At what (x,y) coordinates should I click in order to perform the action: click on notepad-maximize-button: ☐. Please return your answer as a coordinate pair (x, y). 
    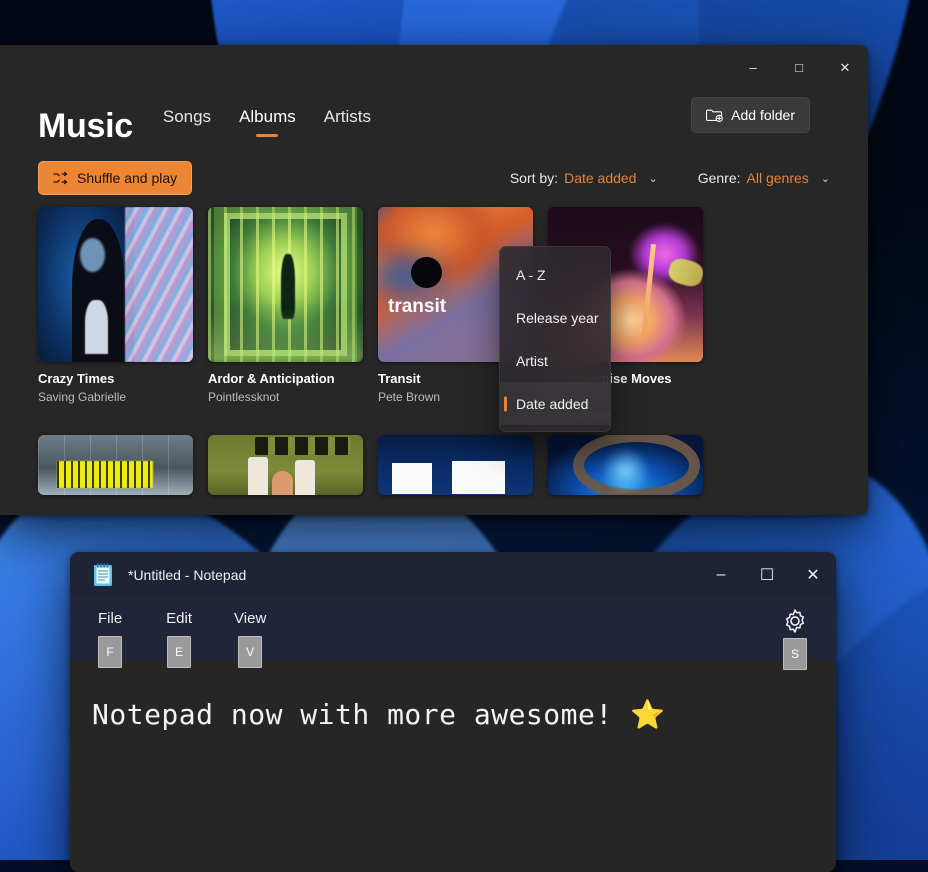
    Looking at the image, I should click on (767, 575).